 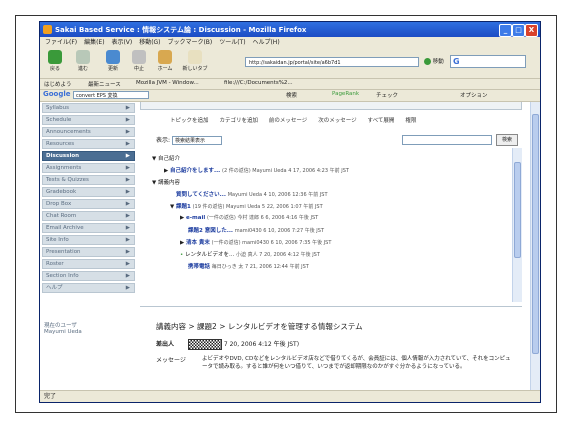 What do you see at coordinates (204, 344) in the screenshot?
I see `redacted-author` at bounding box center [204, 344].